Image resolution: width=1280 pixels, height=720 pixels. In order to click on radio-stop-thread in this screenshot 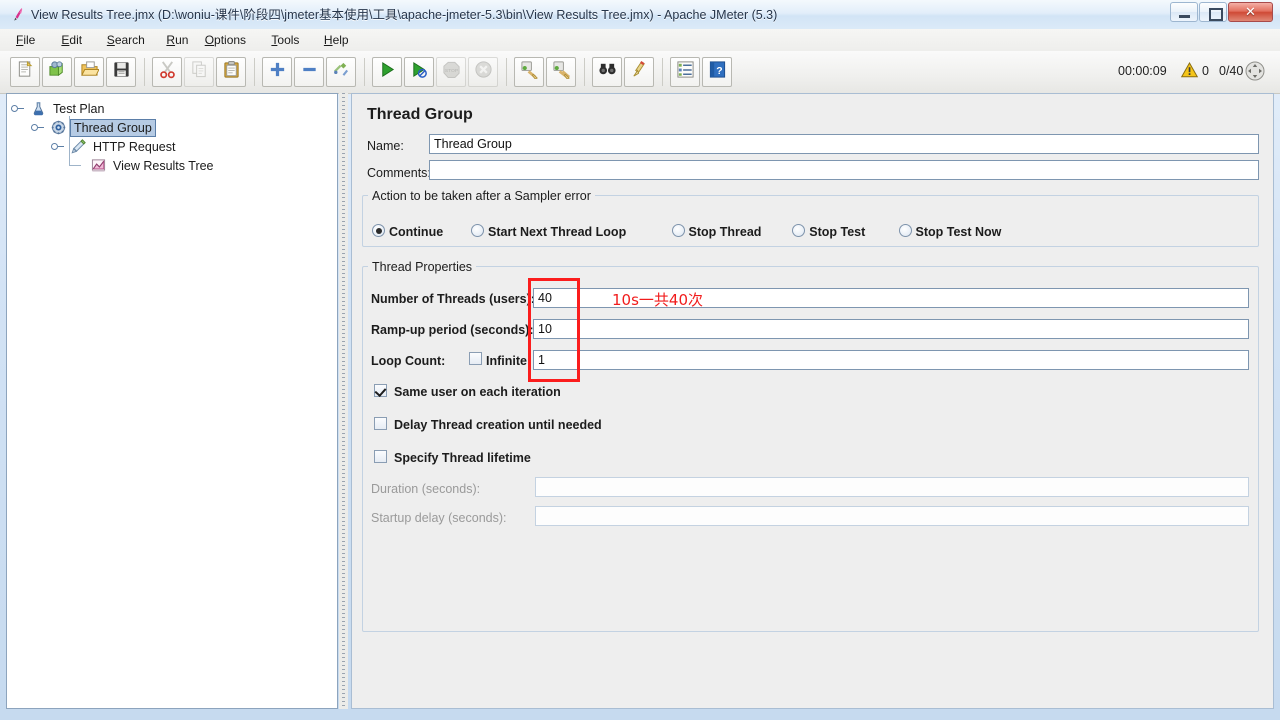, I will do `click(678, 230)`.